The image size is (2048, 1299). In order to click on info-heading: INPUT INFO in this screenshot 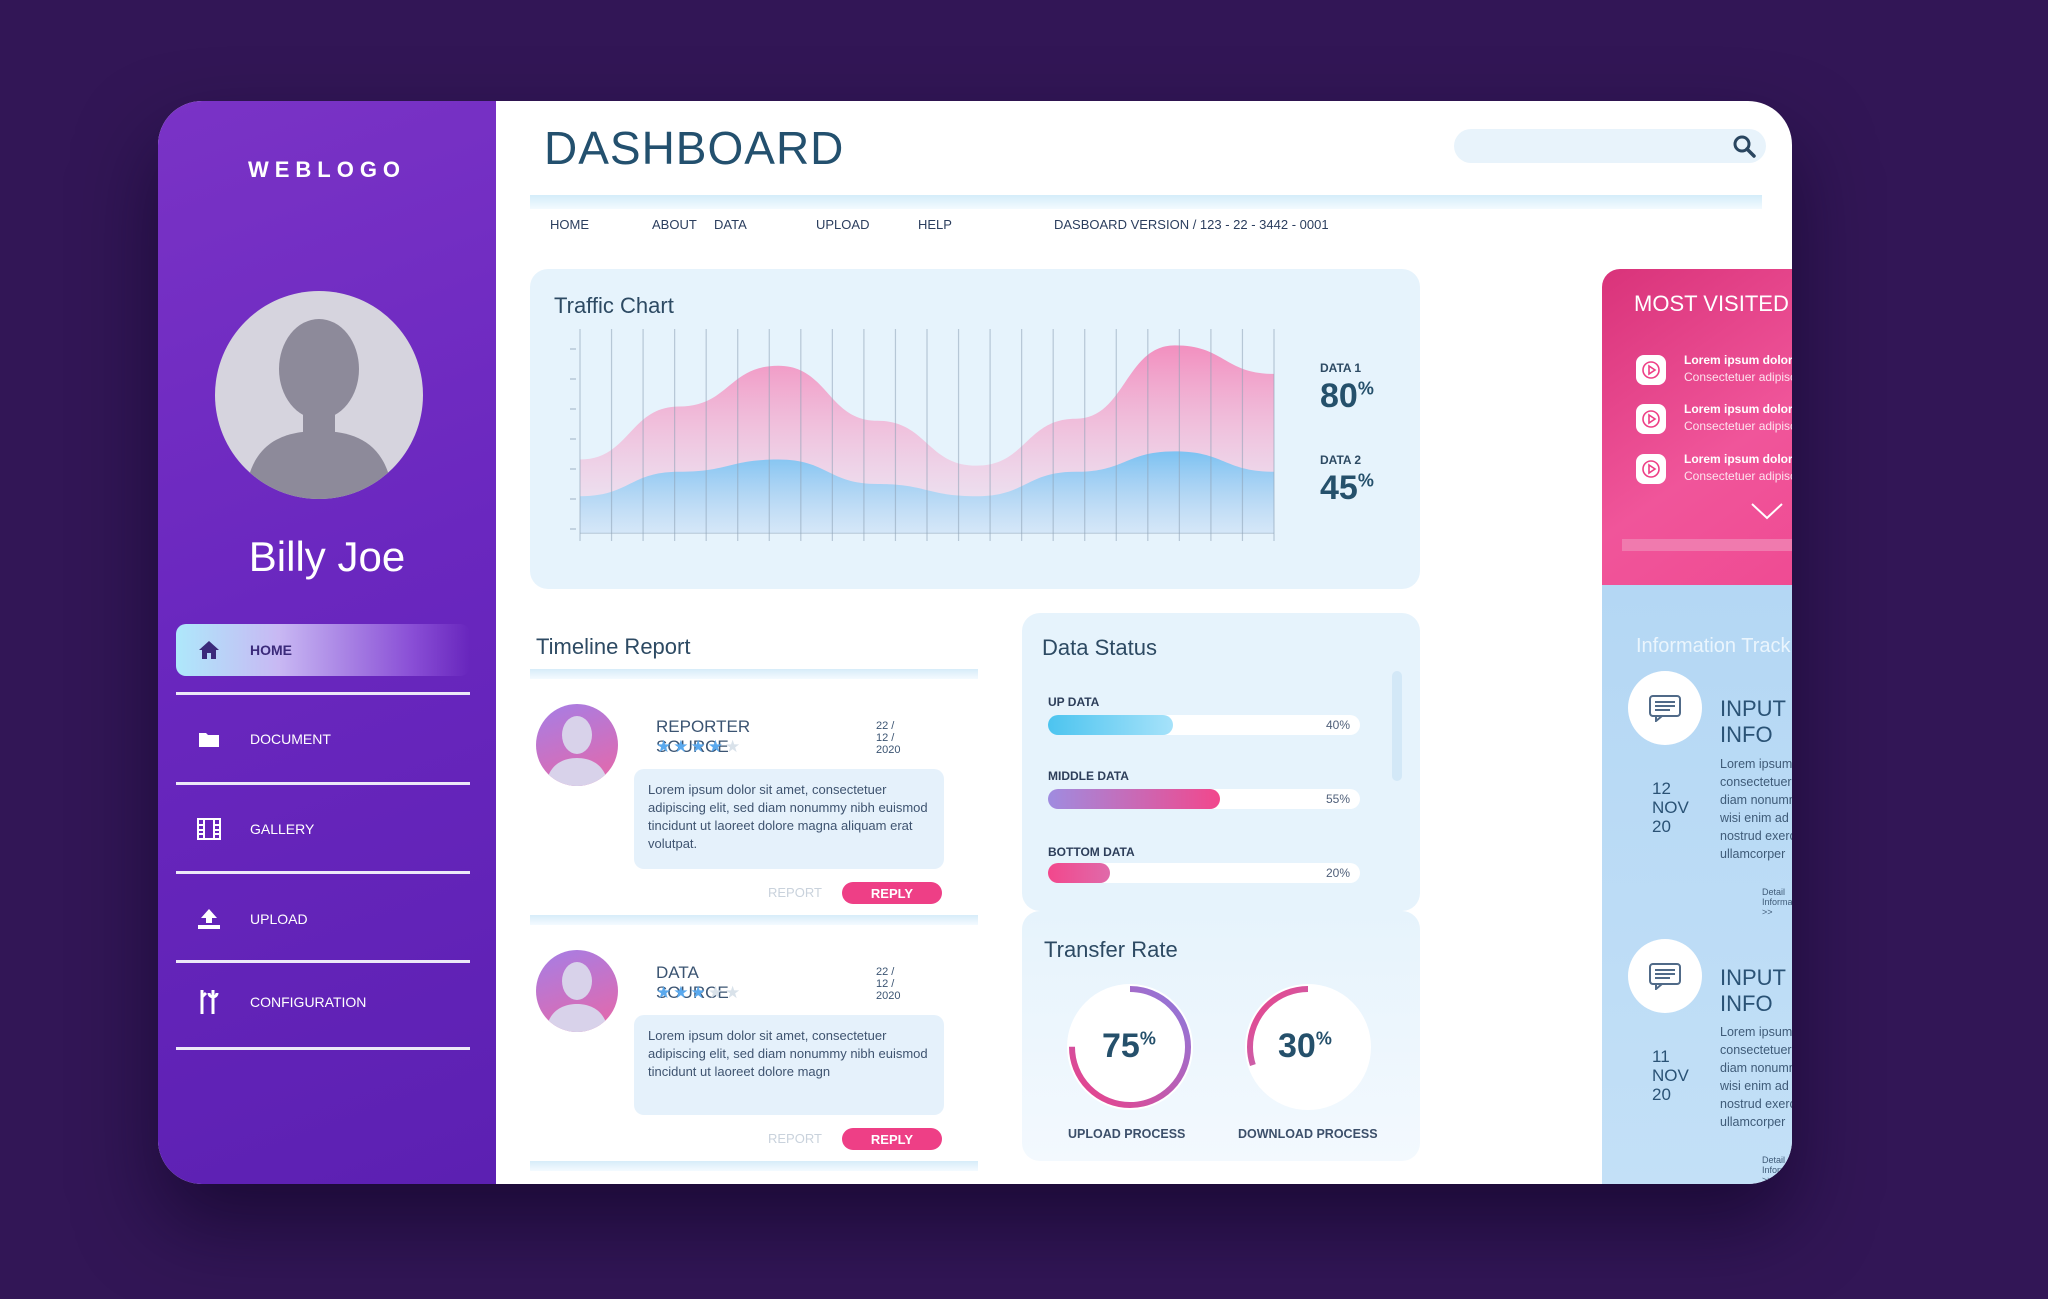, I will do `click(1753, 990)`.